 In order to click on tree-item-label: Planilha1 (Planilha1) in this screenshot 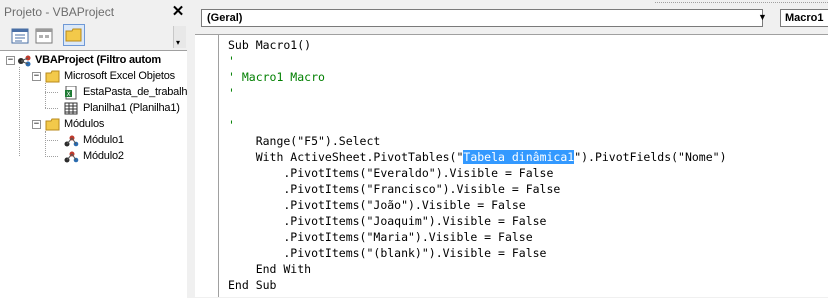, I will do `click(131, 108)`.